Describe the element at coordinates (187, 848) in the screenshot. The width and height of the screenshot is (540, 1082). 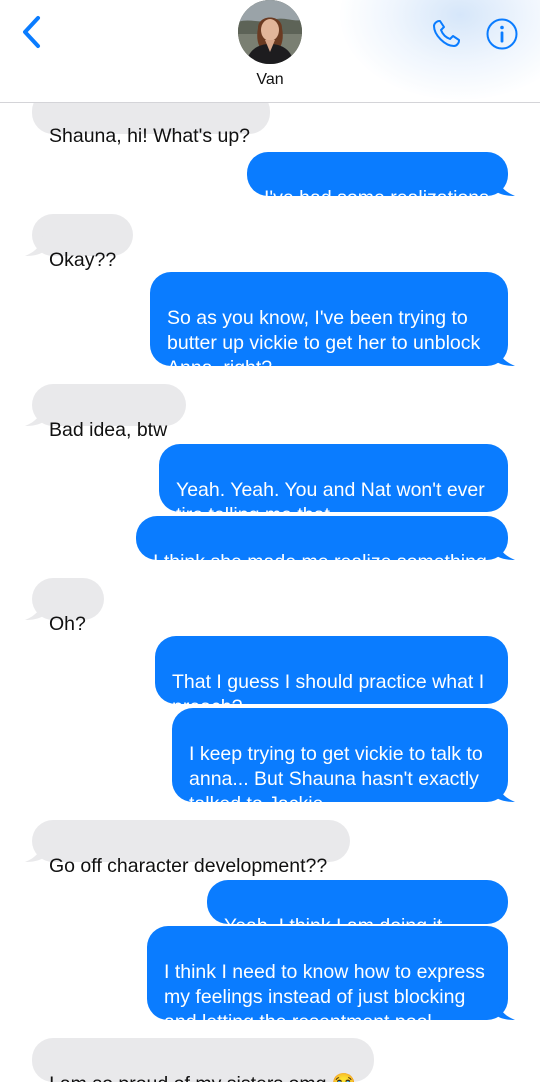
I see `message-bubble-received: Go off character development??` at that location.